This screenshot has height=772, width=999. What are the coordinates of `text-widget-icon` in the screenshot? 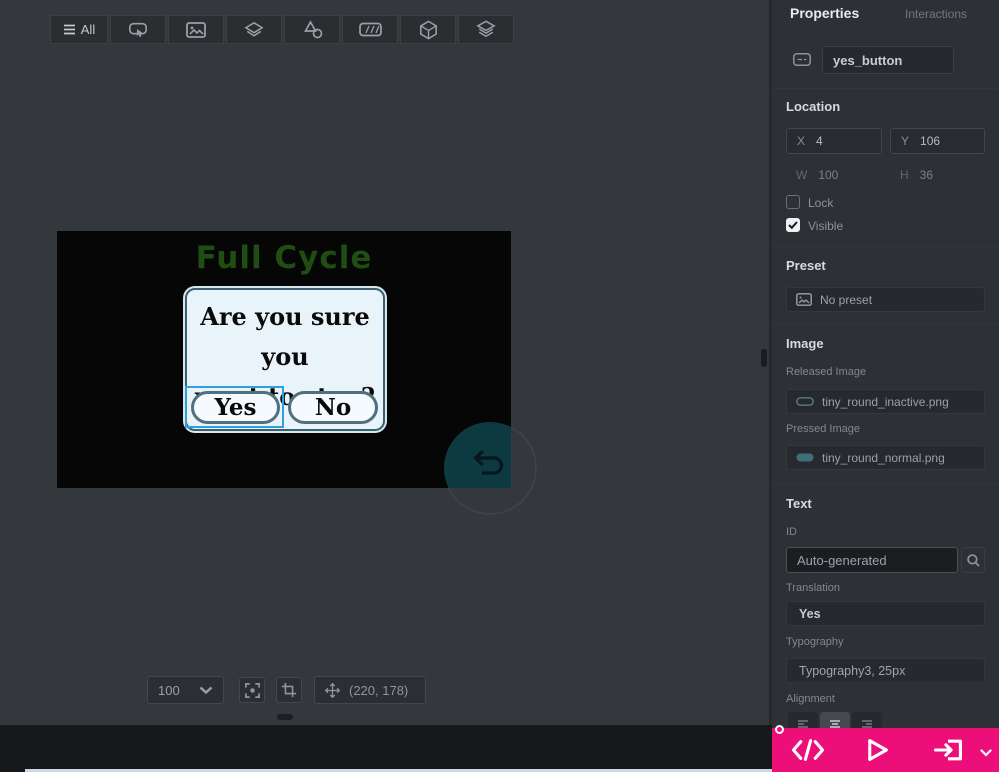 It's located at (802, 61).